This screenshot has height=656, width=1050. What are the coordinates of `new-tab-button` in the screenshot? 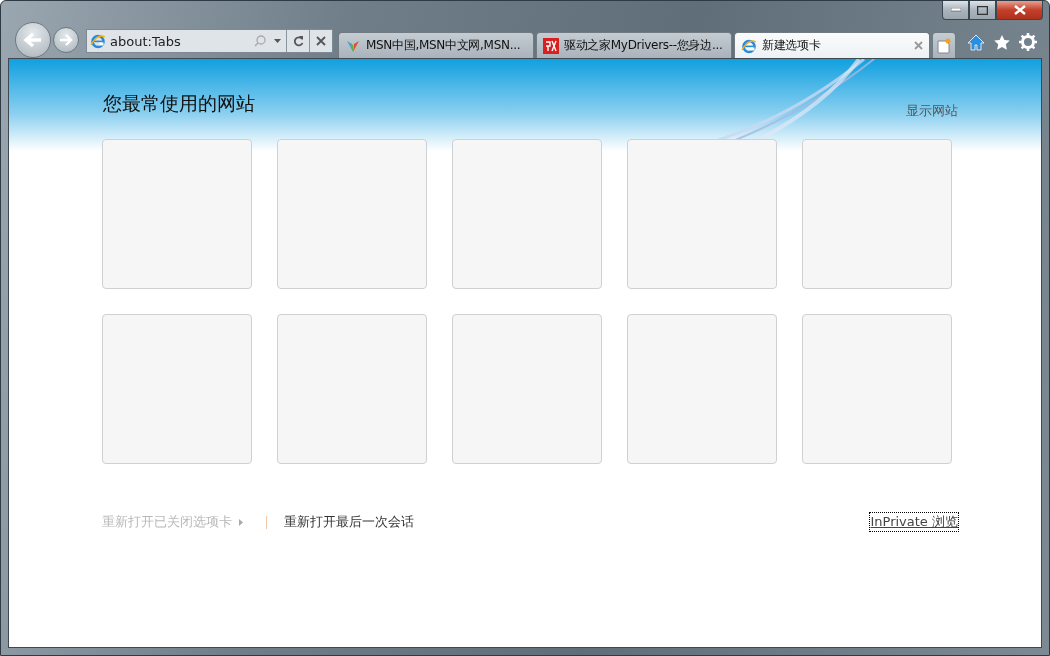 It's located at (944, 45).